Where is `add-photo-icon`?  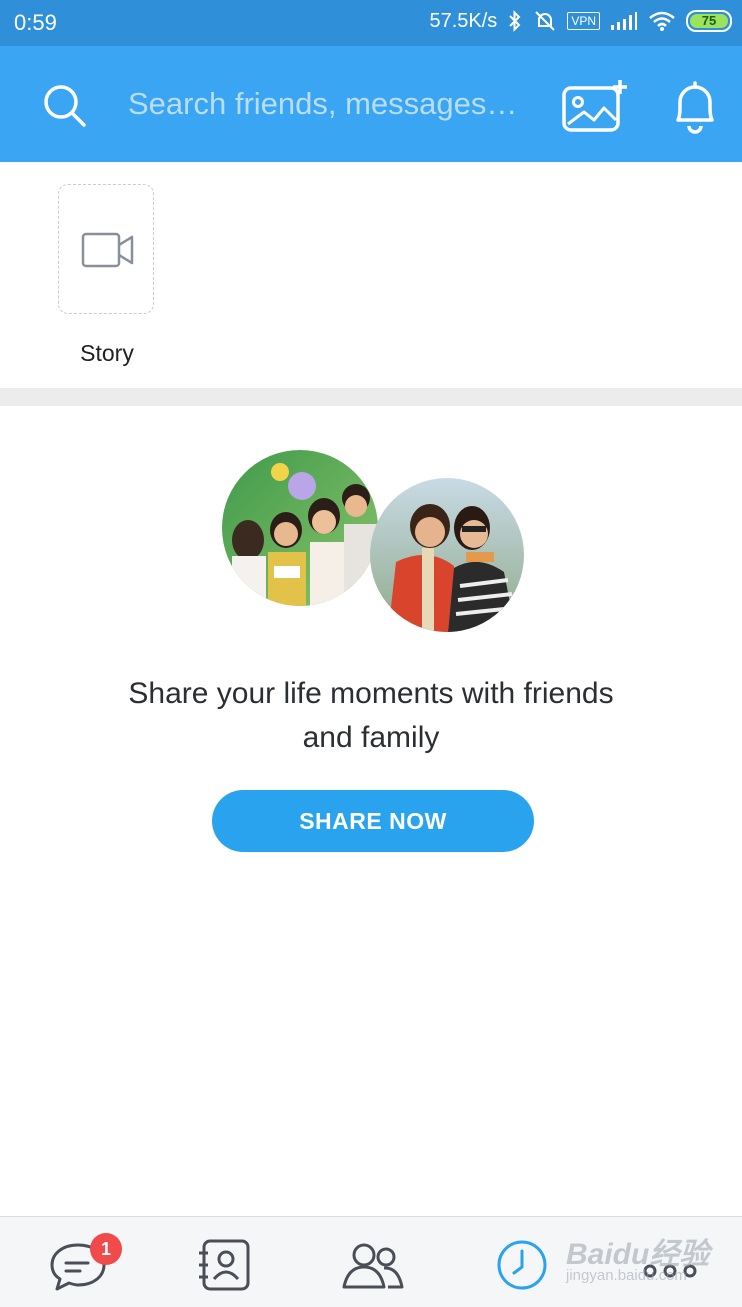
add-photo-icon is located at coordinates (595, 106).